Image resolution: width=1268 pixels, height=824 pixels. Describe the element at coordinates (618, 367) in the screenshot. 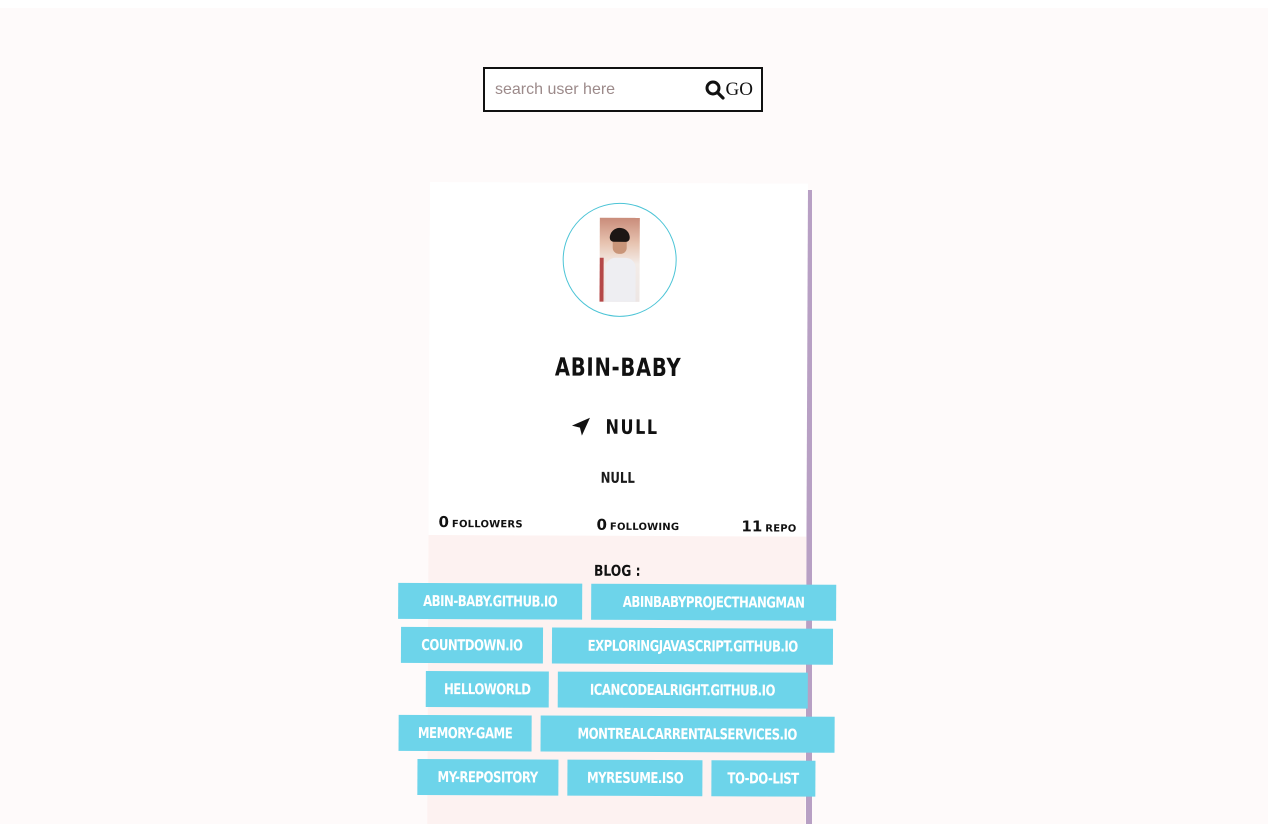

I see `username: ABIN-BABY` at that location.